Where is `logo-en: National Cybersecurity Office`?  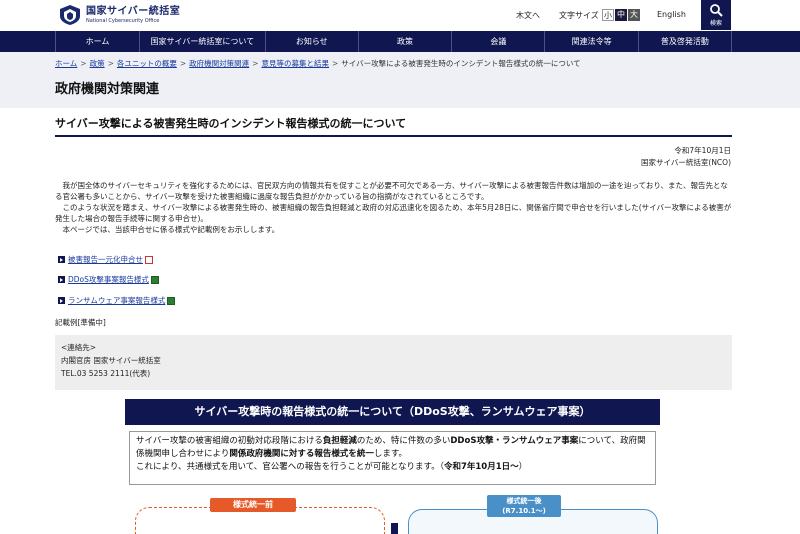 logo-en: National Cybersecurity Office is located at coordinates (123, 20).